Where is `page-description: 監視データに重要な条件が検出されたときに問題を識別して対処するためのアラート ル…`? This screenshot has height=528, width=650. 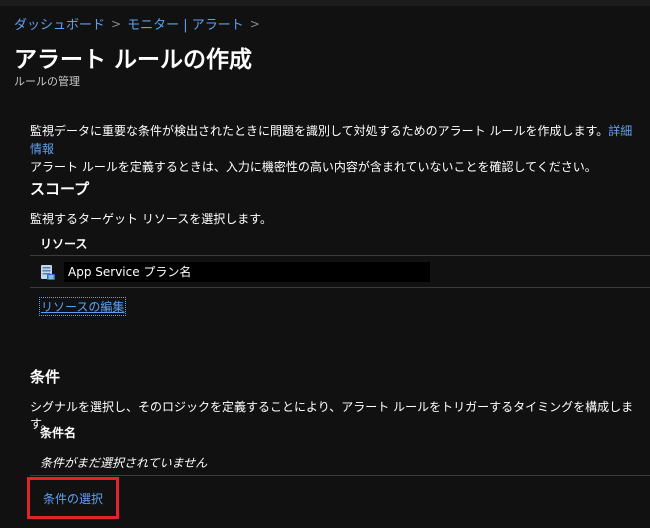
page-description: 監視データに重要な条件が検出されたときに問題を識別して対処するためのアラート ル… is located at coordinates (335, 149).